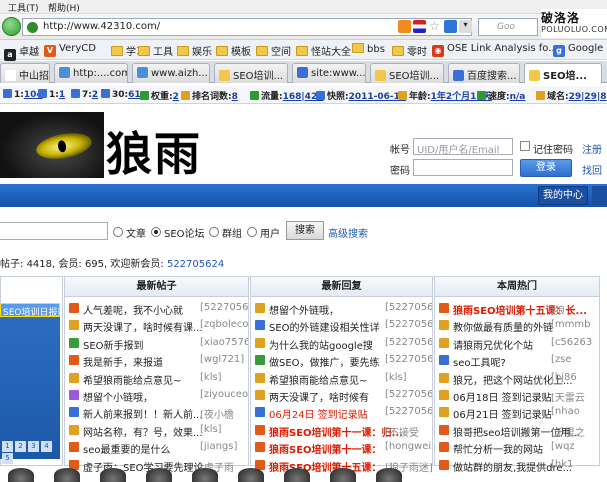 The width and height of the screenshot is (607, 482). What do you see at coordinates (233, 50) in the screenshot?
I see `bookmark-5: 模板` at bounding box center [233, 50].